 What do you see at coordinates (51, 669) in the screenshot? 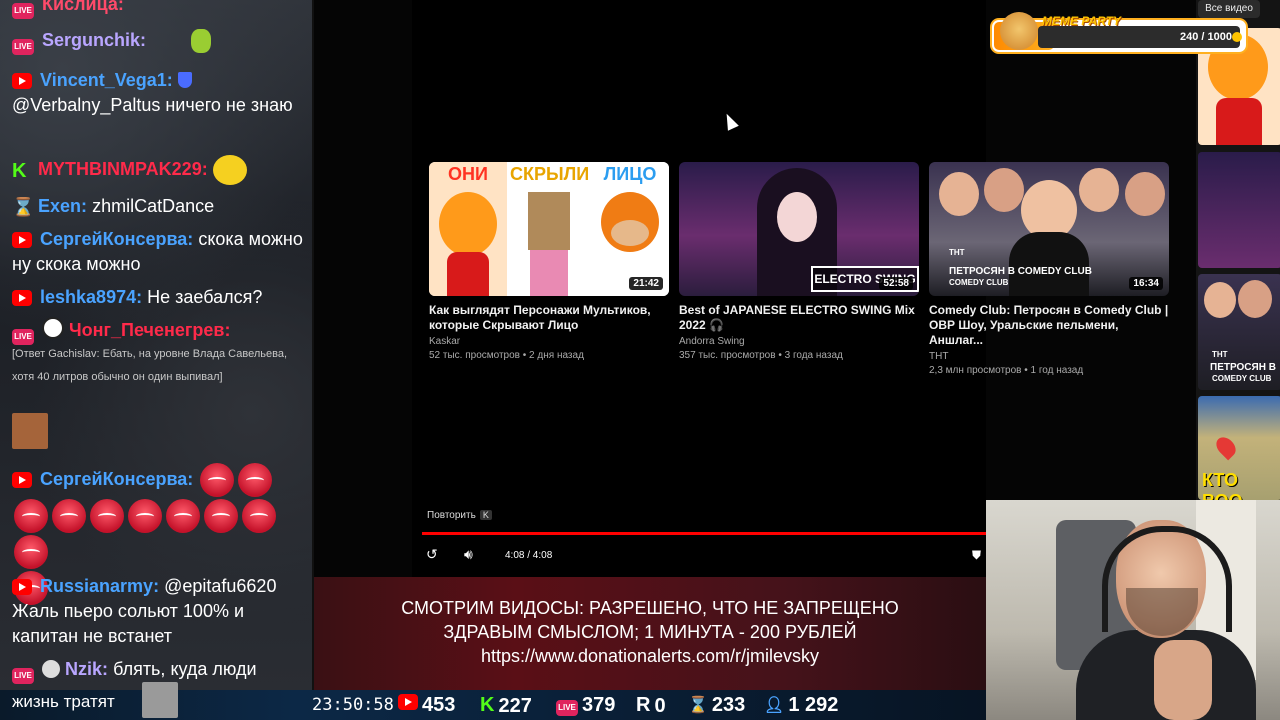
I see `avatar-emote-icon` at bounding box center [51, 669].